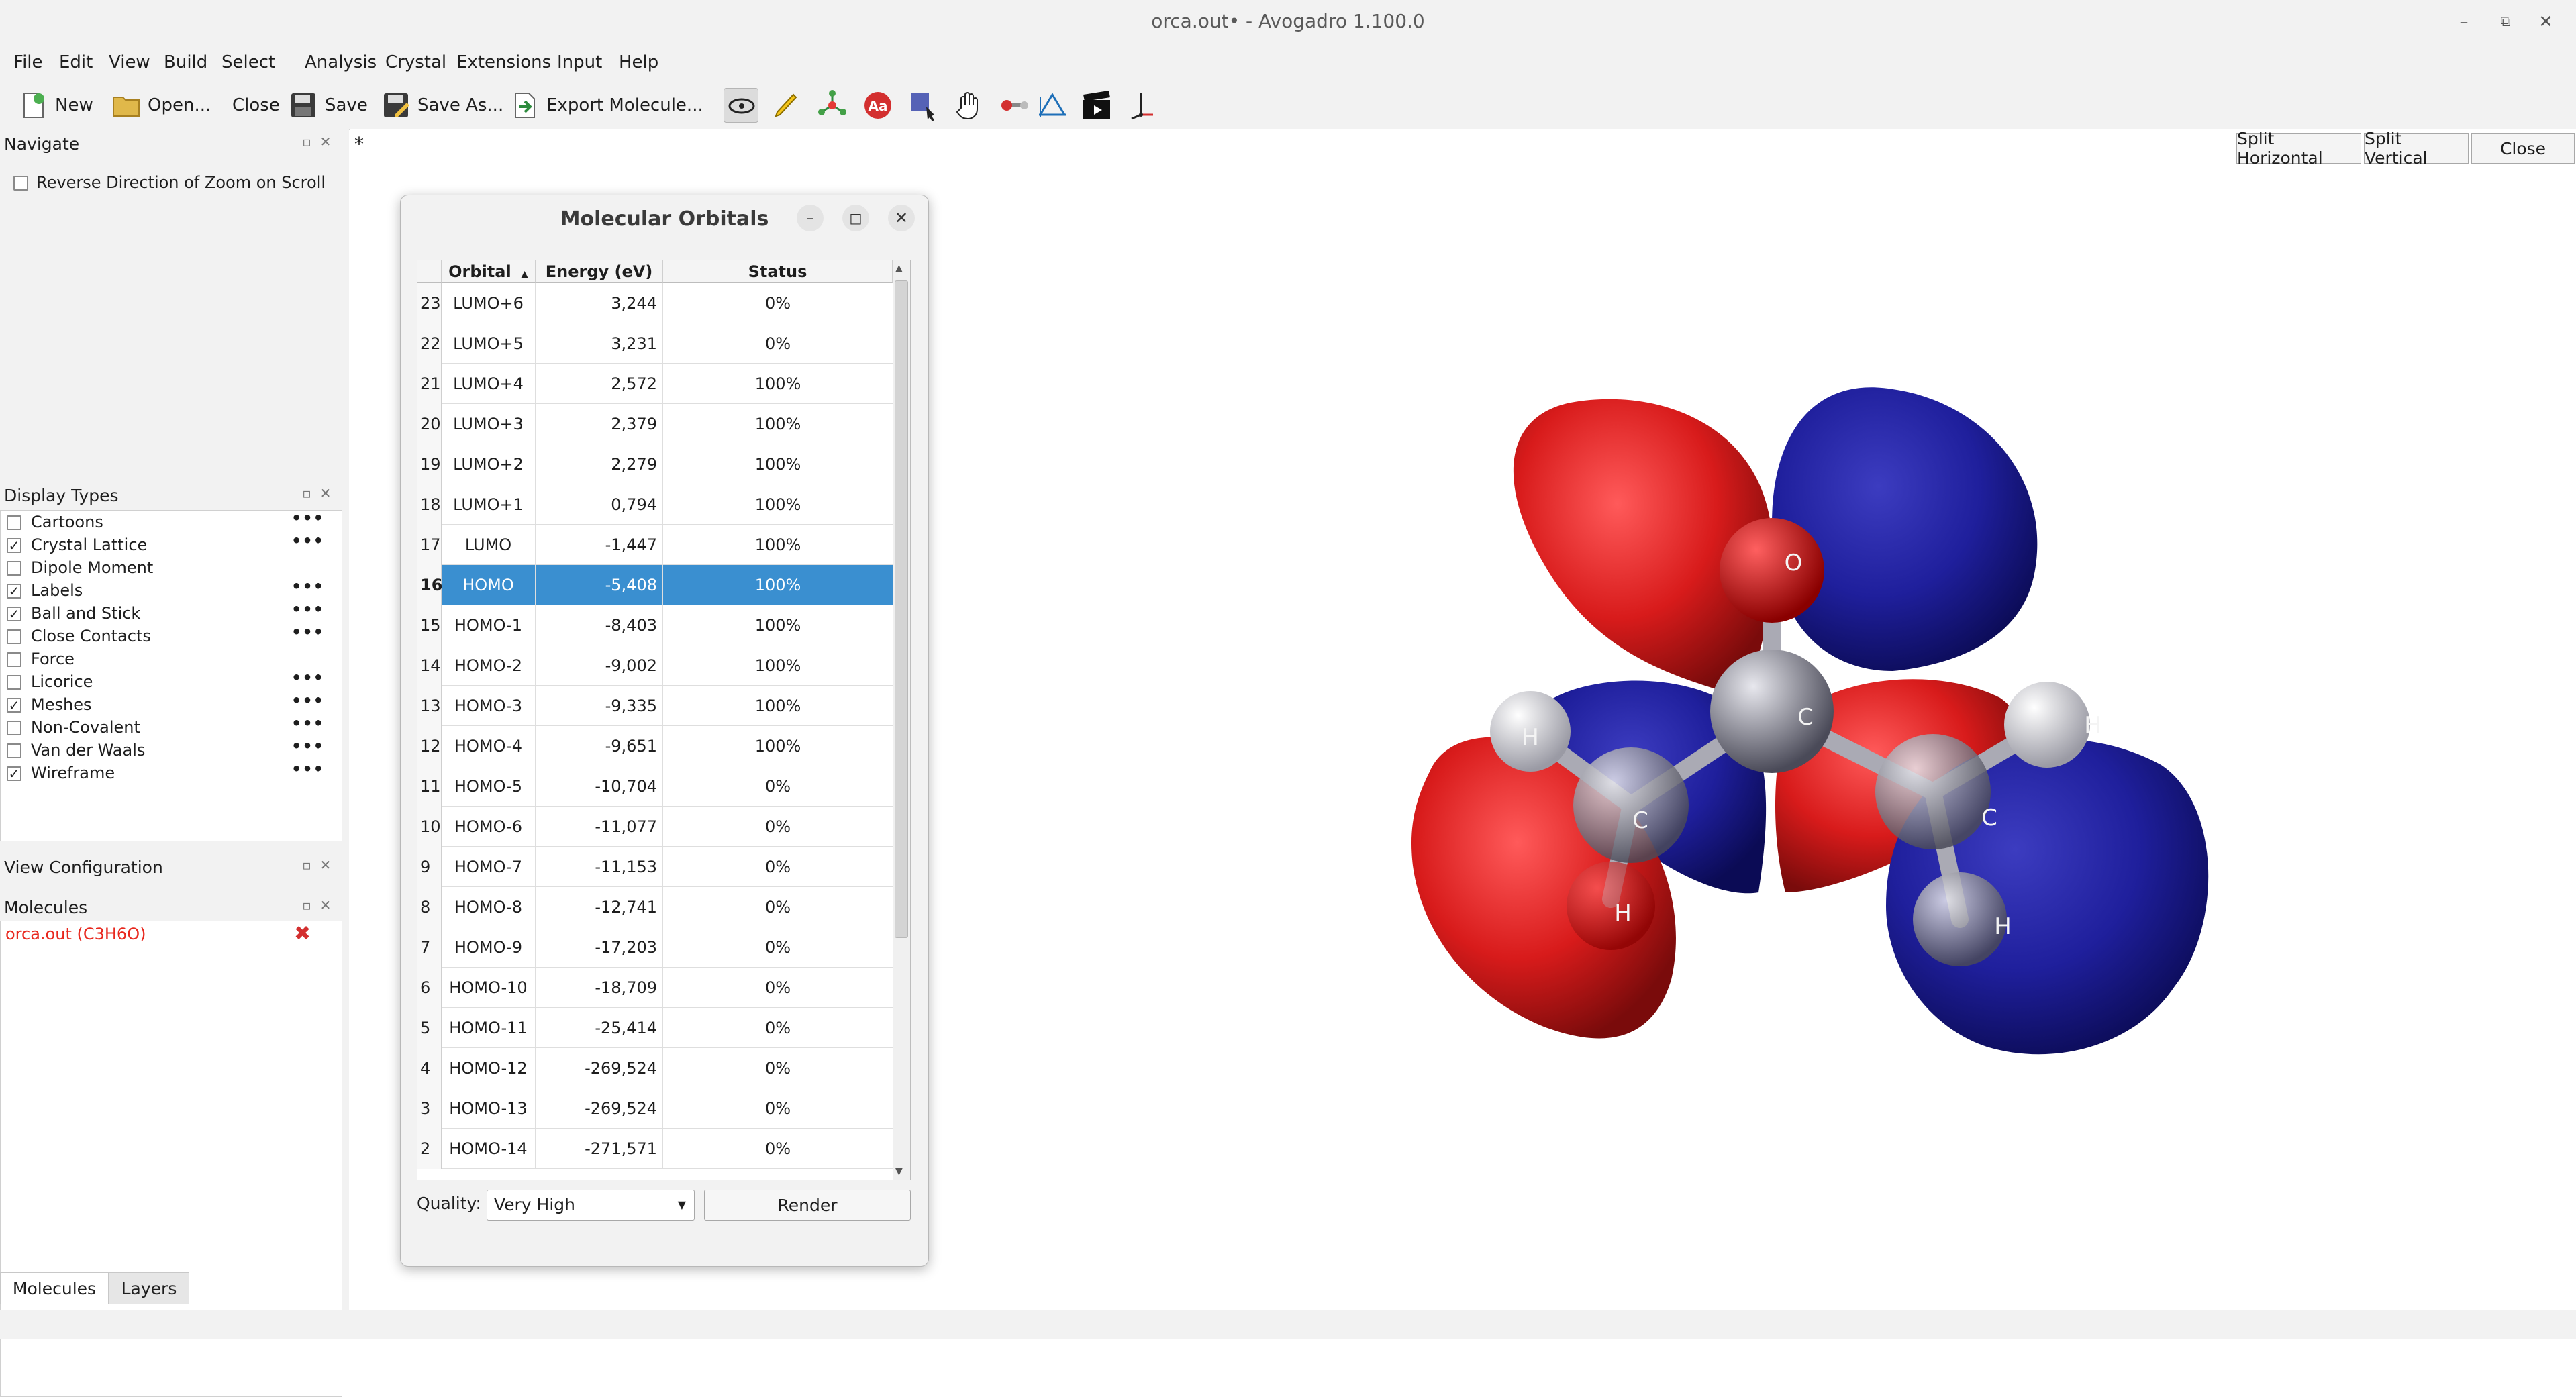 This screenshot has height=1397, width=2576. I want to click on energy-column-header: Energy (eV), so click(599, 272).